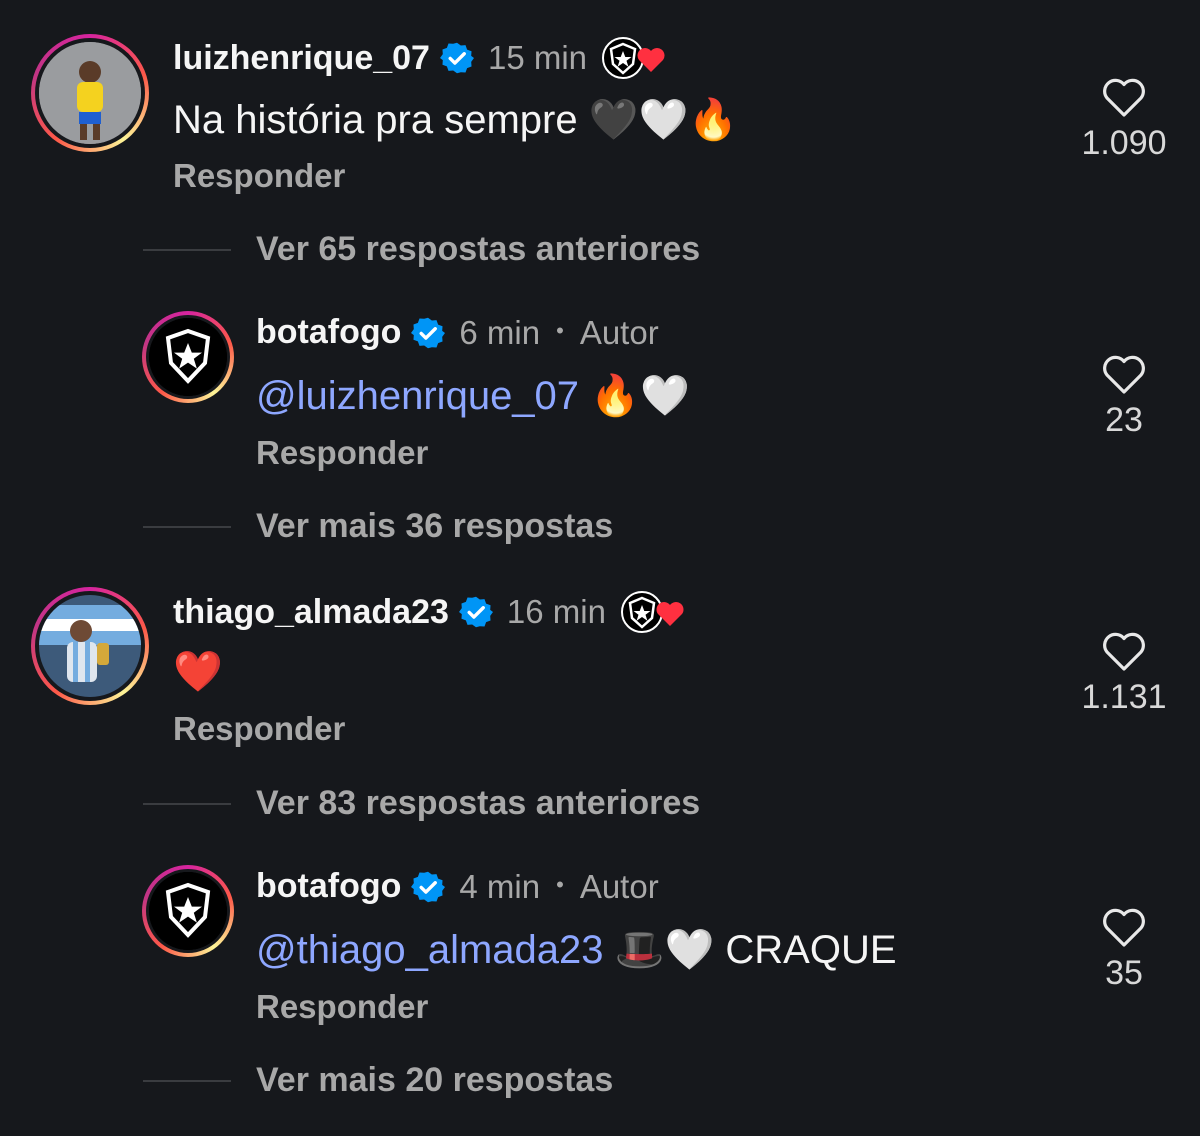 The image size is (1200, 1136). What do you see at coordinates (640, 396) in the screenshot?
I see `comment-emojis: 🔥🤍` at bounding box center [640, 396].